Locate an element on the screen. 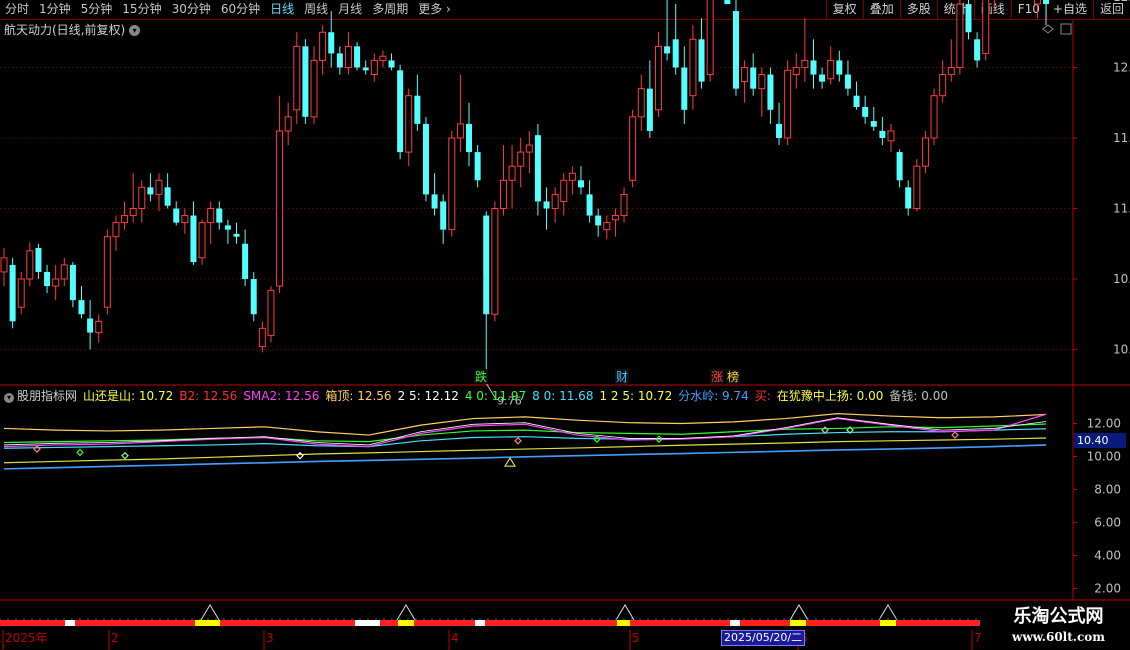 The width and height of the screenshot is (1130, 650). month-label: 4 is located at coordinates (455, 638).